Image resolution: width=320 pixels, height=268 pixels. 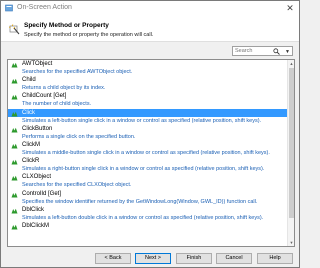 What do you see at coordinates (31, 161) in the screenshot?
I see `item-name: ClickR` at bounding box center [31, 161].